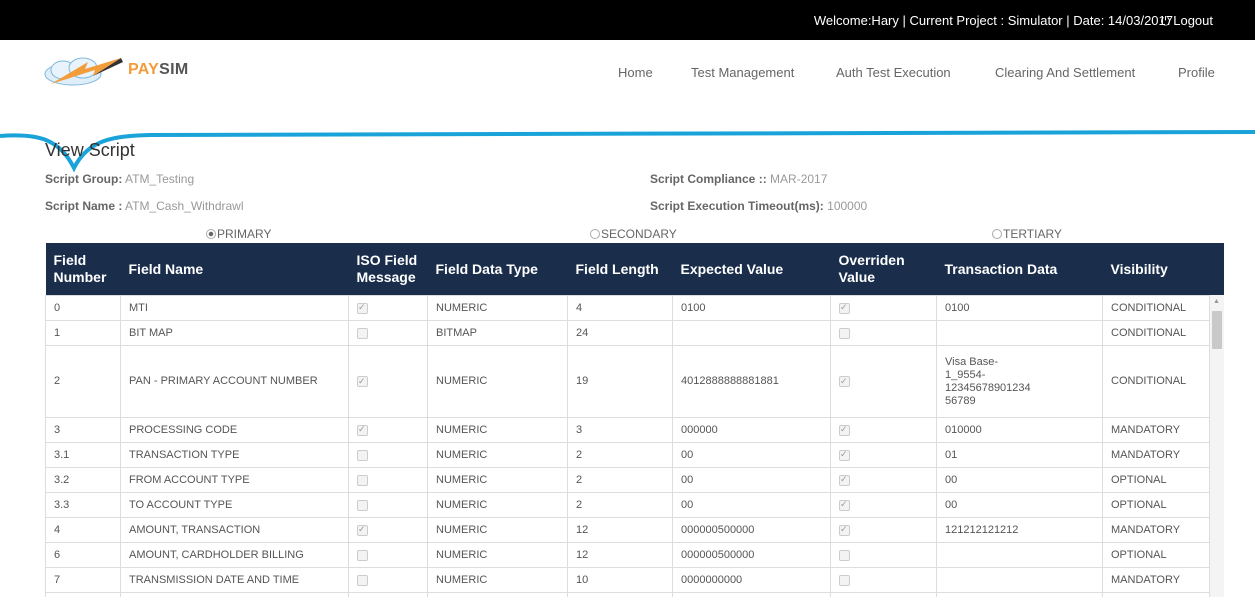  What do you see at coordinates (1187, 21) in the screenshot?
I see `logout-button: ⏻ Logout` at bounding box center [1187, 21].